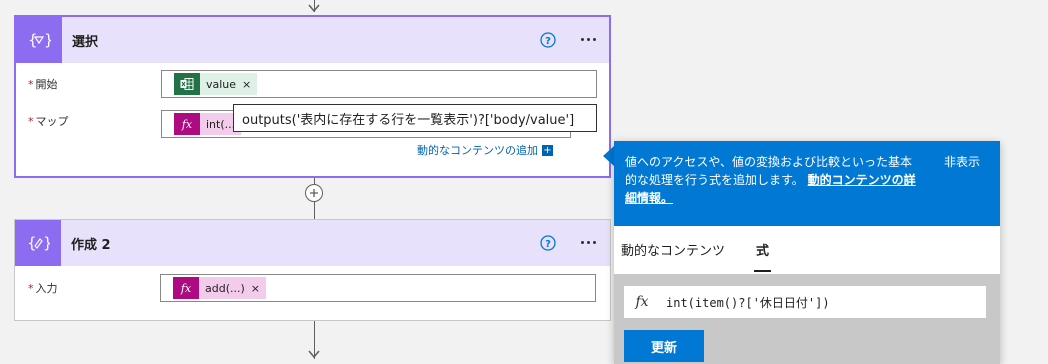 Image resolution: width=1048 pixels, height=364 pixels. What do you see at coordinates (187, 84) in the screenshot?
I see `excel-icon` at bounding box center [187, 84].